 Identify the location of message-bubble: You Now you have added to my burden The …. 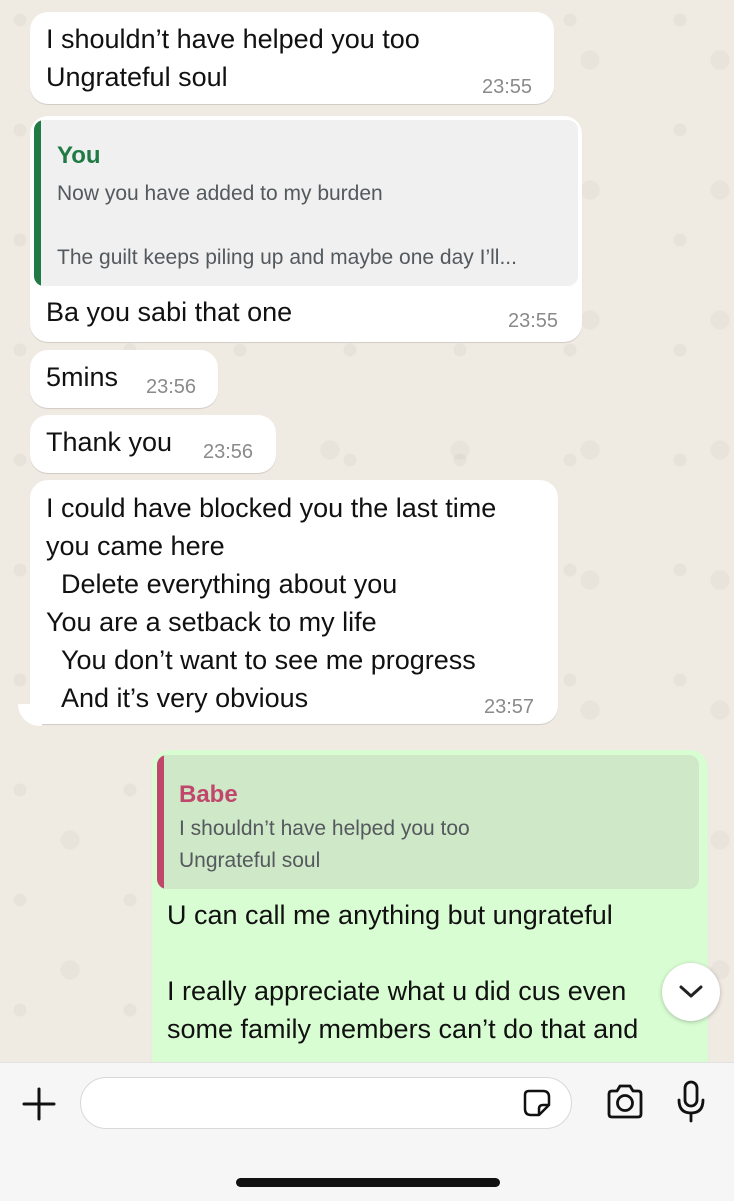
(306, 229).